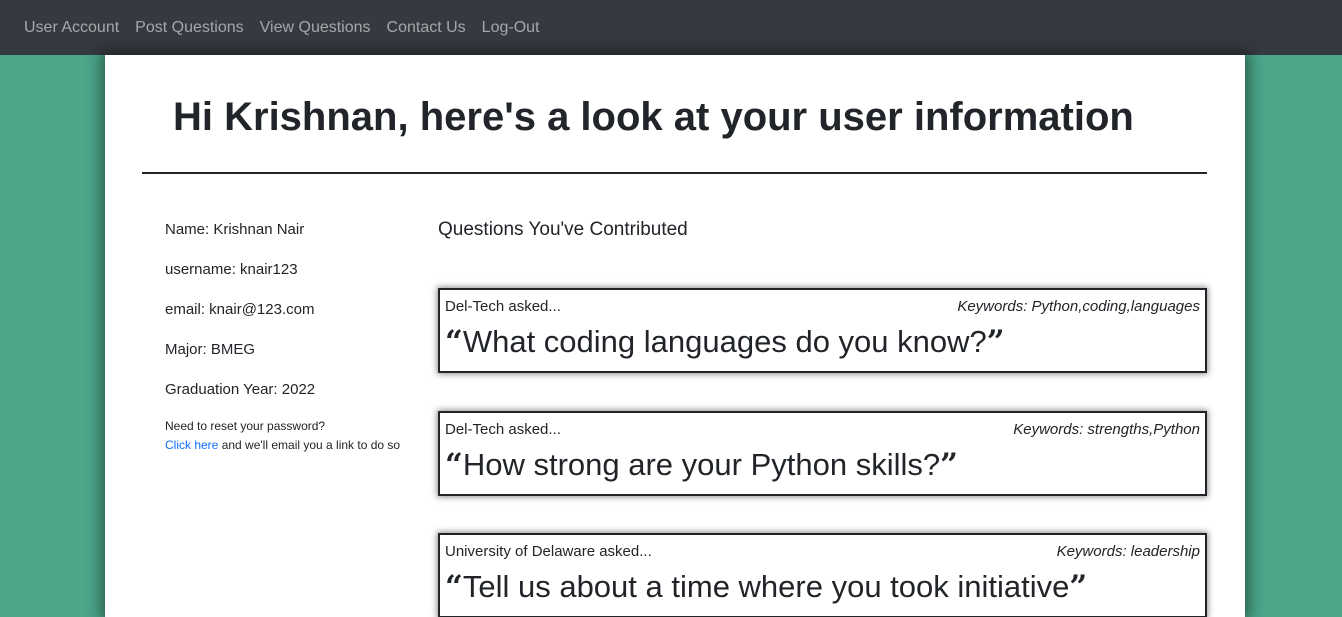 This screenshot has height=617, width=1342. I want to click on question-keywords: Keywords: strengths,Python, so click(1106, 429).